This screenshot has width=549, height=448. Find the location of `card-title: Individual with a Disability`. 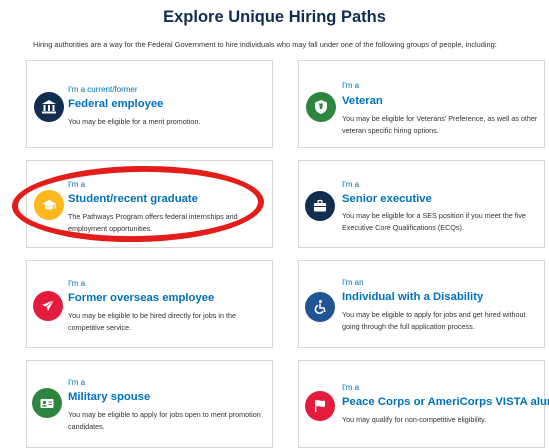

card-title: Individual with a Disability is located at coordinates (412, 297).